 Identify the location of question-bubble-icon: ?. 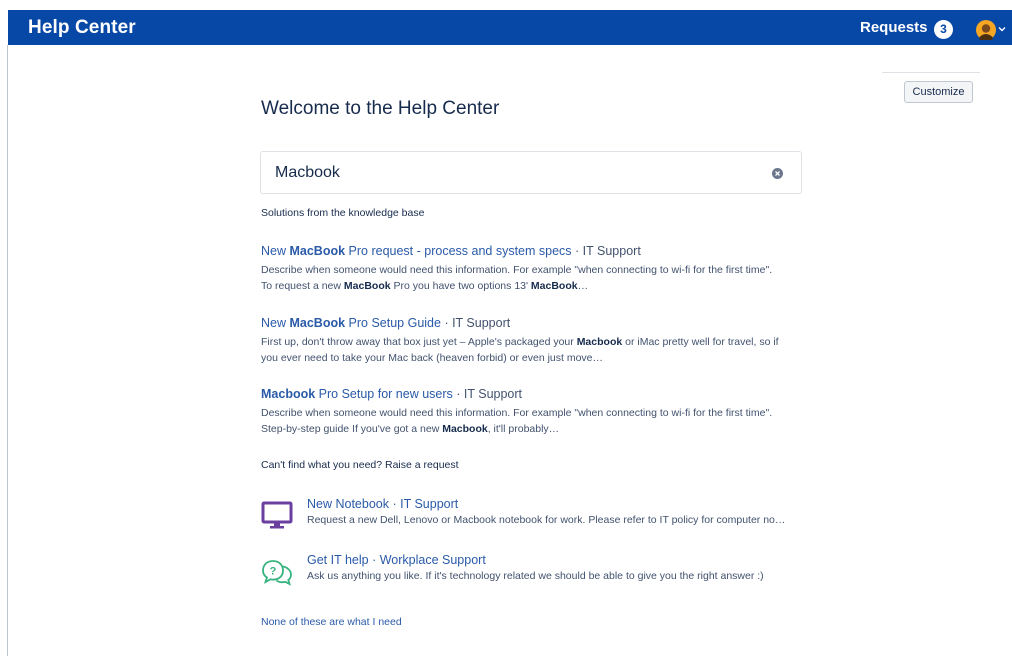
(277, 573).